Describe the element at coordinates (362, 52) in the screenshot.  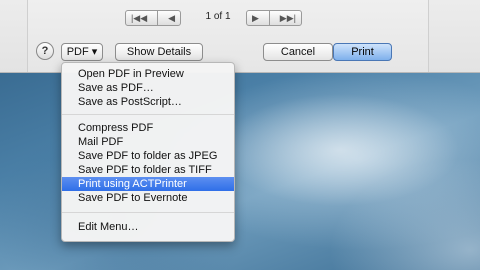
I see `print-button: Print` at that location.